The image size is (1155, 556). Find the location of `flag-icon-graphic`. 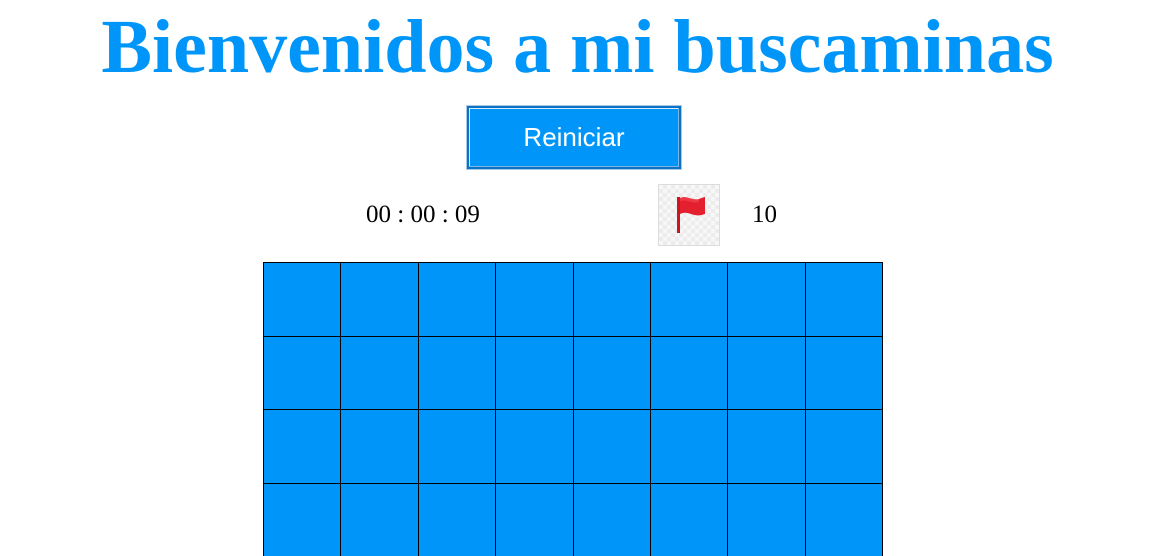

flag-icon-graphic is located at coordinates (691, 215).